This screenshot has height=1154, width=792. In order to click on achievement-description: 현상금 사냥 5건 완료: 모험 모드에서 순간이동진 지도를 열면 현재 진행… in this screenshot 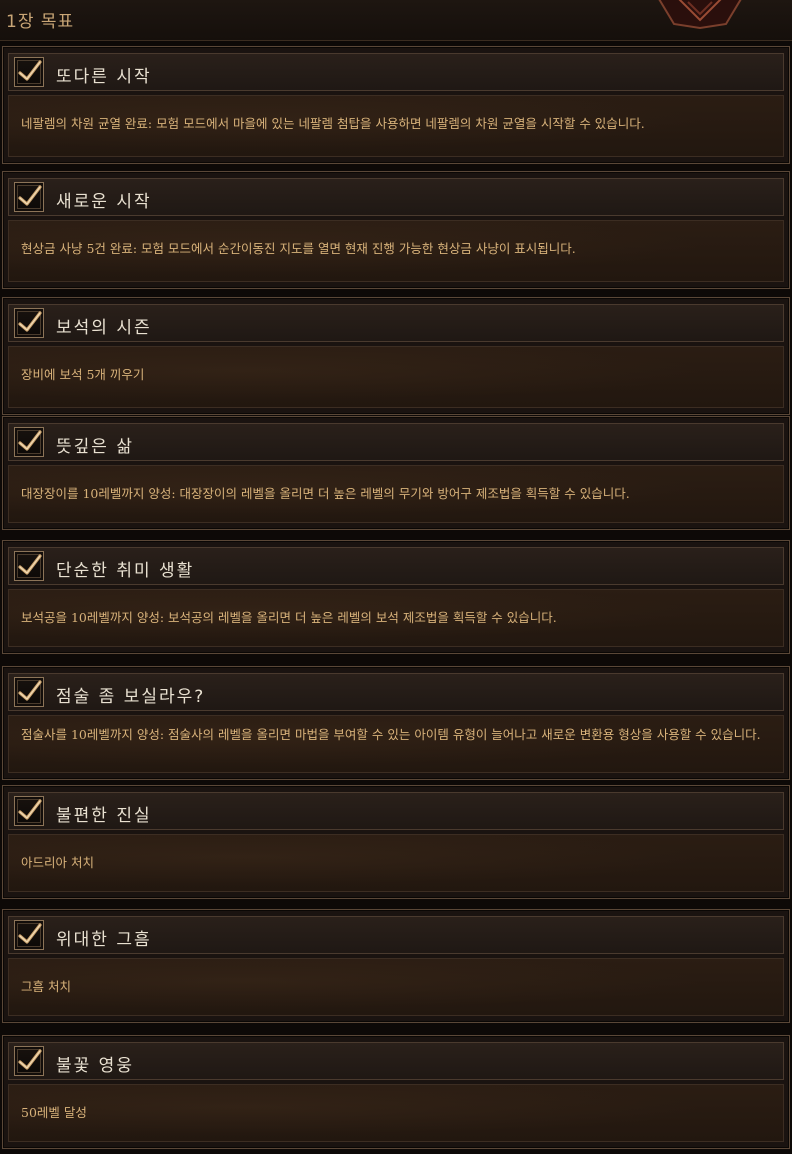, I will do `click(298, 248)`.